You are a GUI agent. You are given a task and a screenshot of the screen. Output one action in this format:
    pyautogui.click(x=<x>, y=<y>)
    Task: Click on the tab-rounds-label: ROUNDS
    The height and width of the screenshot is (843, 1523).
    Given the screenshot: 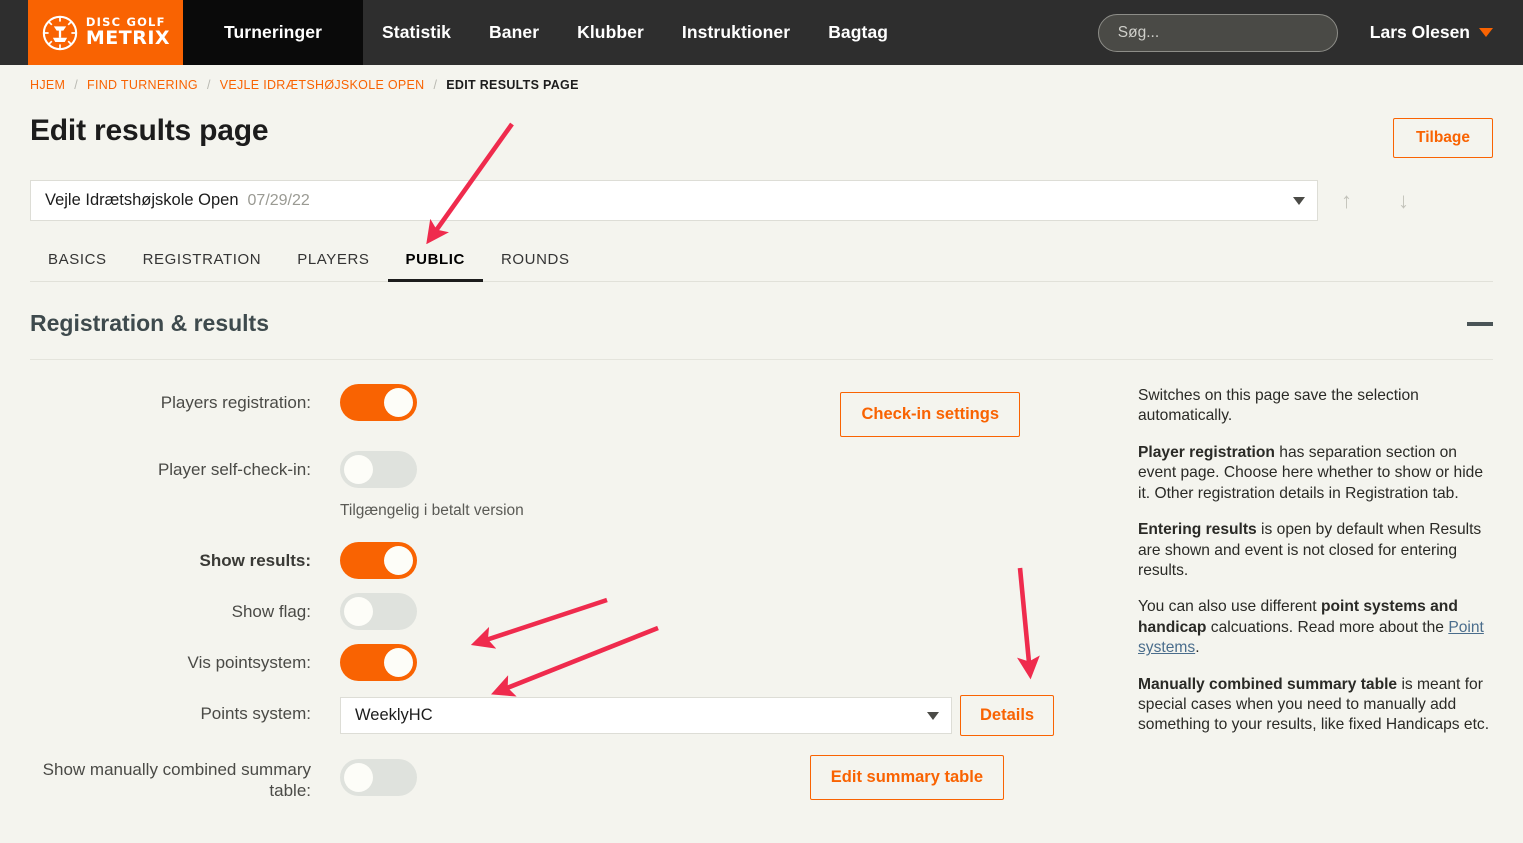 What is the action you would take?
    pyautogui.click(x=535, y=259)
    